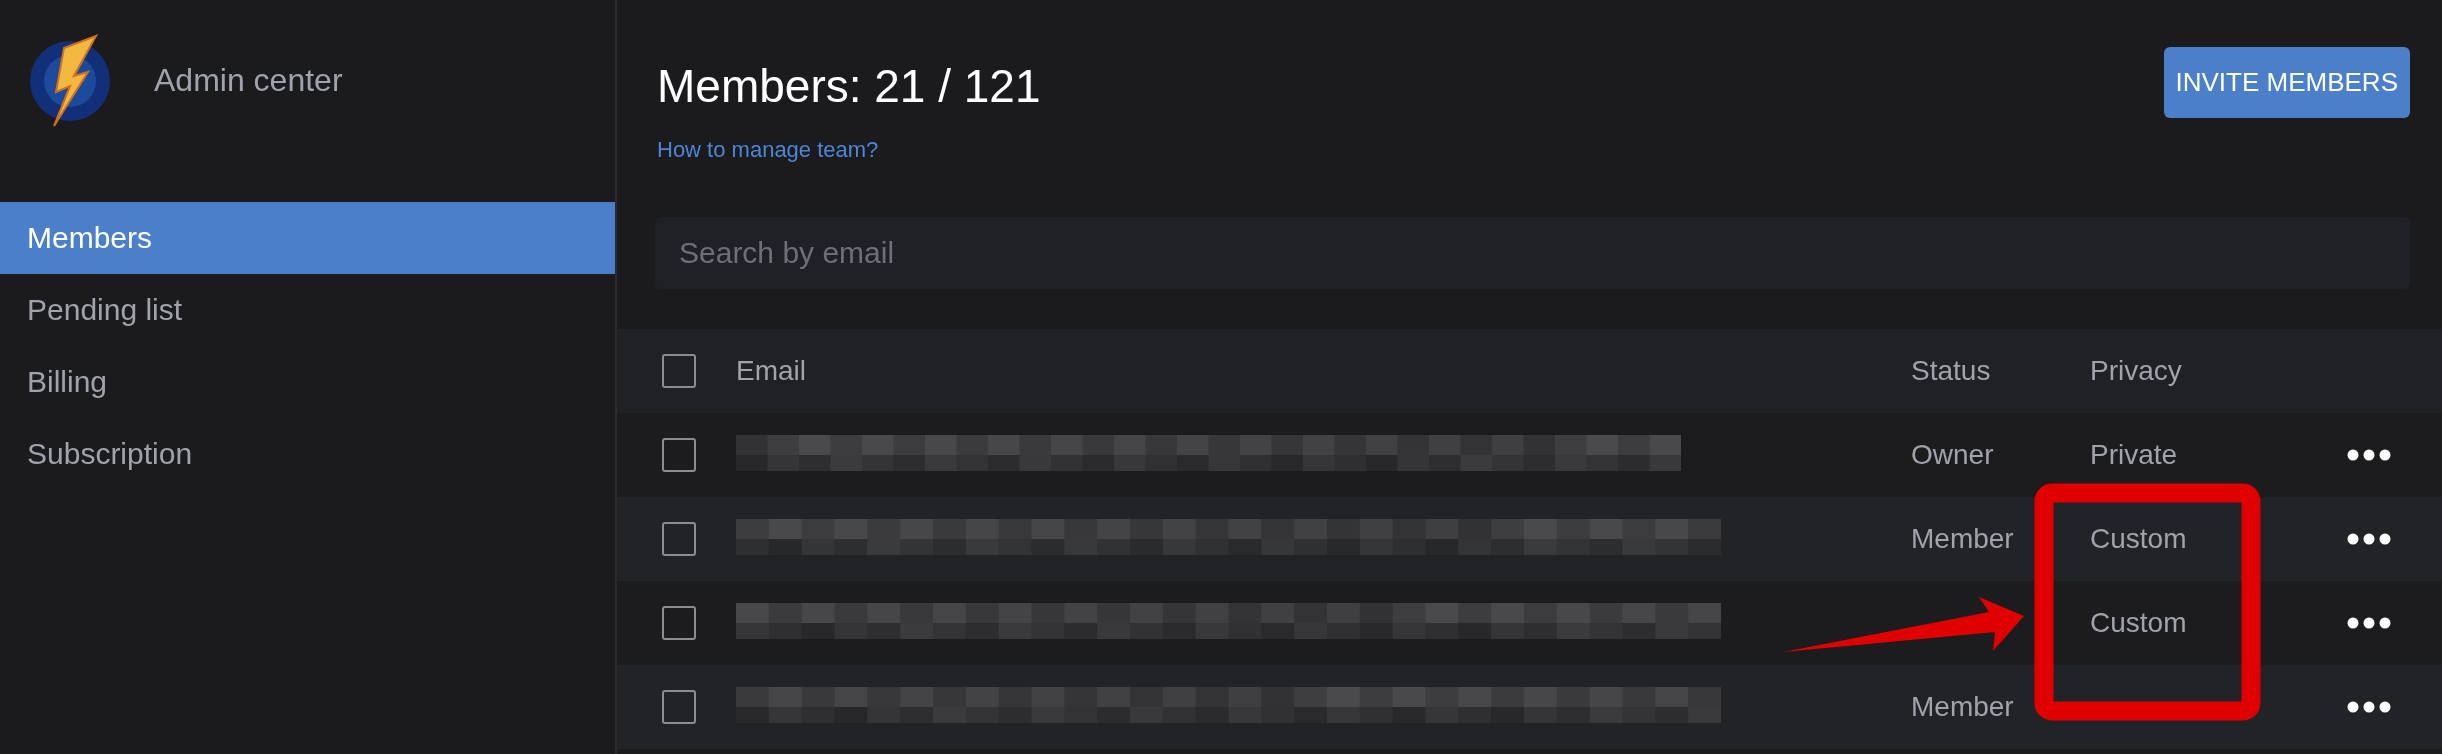  Describe the element at coordinates (71, 80) in the screenshot. I see `lightning-logo-icon` at that location.